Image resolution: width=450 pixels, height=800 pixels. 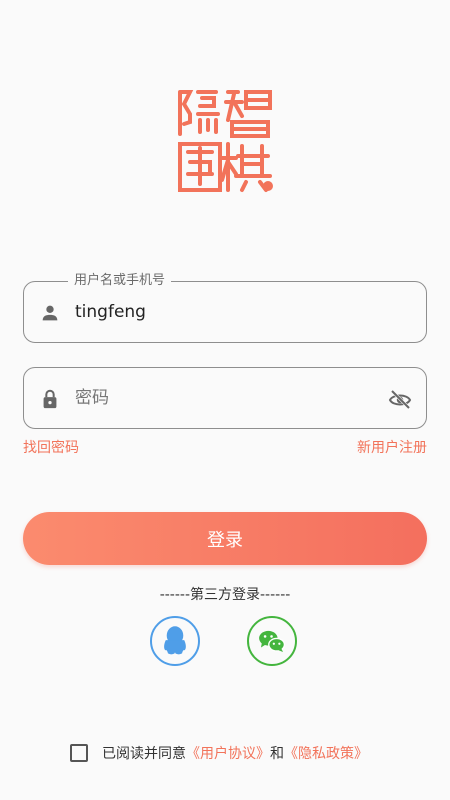 I want to click on wechat-icon, so click(x=272, y=641).